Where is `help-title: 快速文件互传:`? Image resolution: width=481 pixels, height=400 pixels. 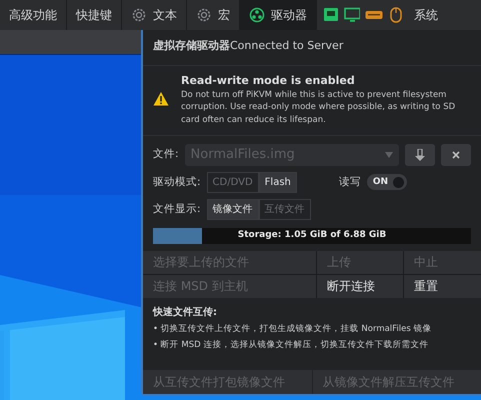 help-title: 快速文件互传: is located at coordinates (185, 313).